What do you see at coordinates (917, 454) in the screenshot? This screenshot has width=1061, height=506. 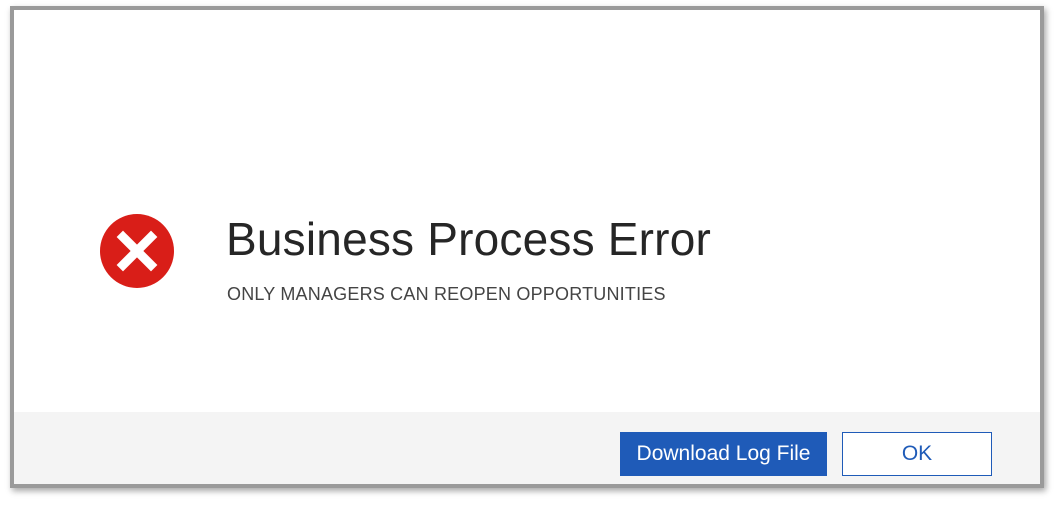 I see `ok-button: OK` at bounding box center [917, 454].